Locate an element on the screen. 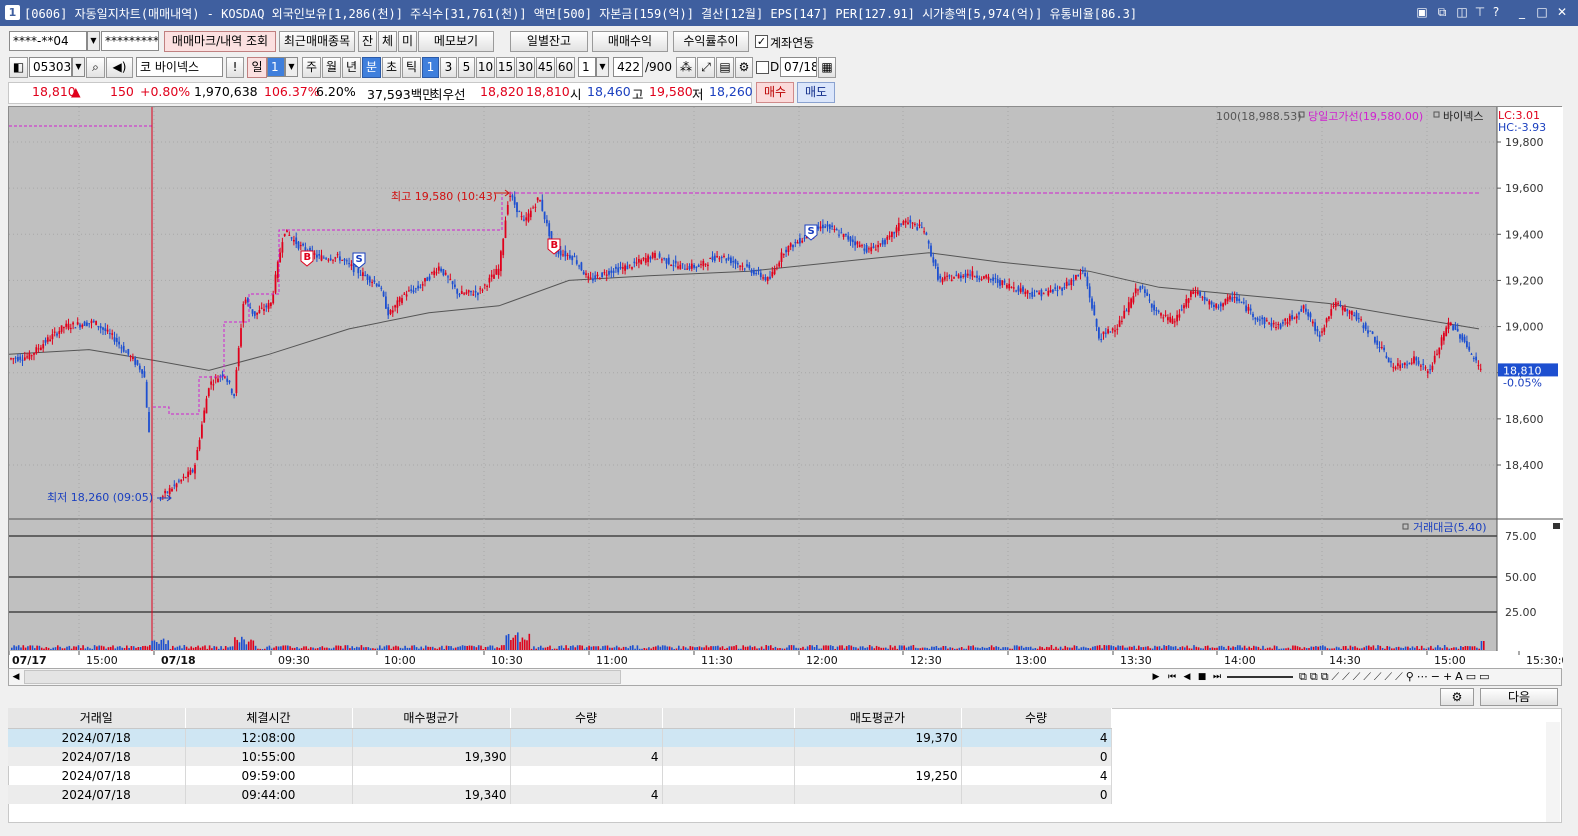 The height and width of the screenshot is (836, 1578). stock-code-field: 053030 is located at coordinates (50, 67).